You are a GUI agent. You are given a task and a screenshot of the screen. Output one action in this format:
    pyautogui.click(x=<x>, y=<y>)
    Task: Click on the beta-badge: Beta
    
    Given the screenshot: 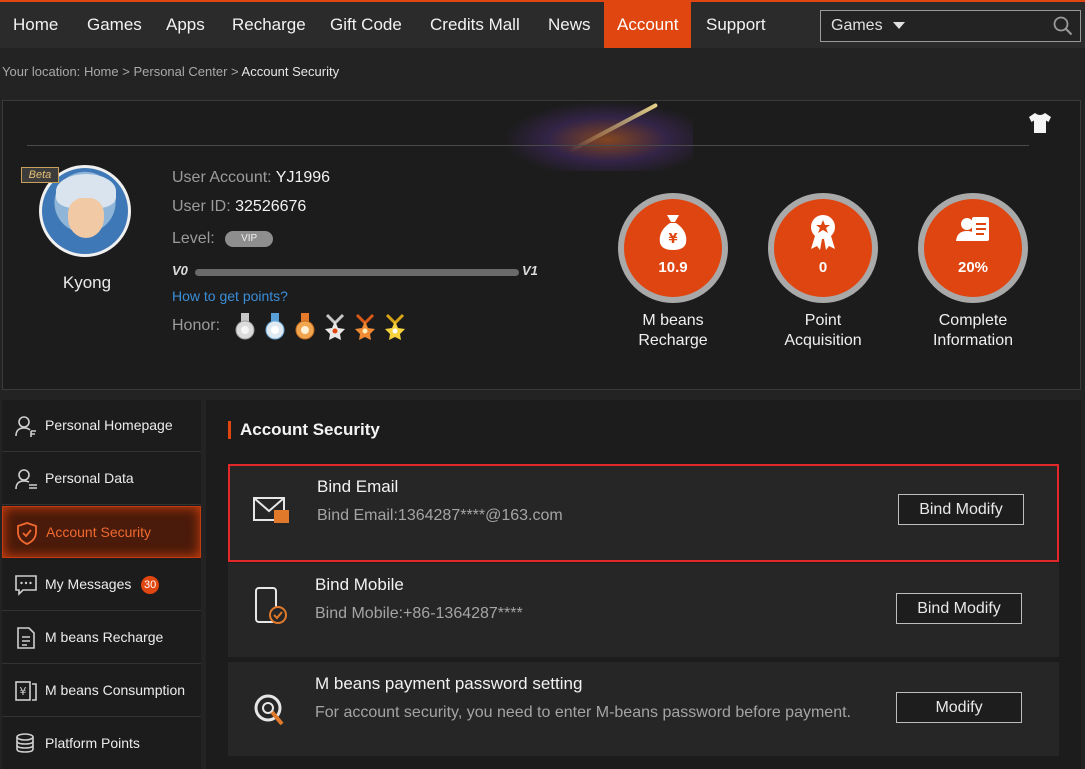 What is the action you would take?
    pyautogui.click(x=40, y=175)
    